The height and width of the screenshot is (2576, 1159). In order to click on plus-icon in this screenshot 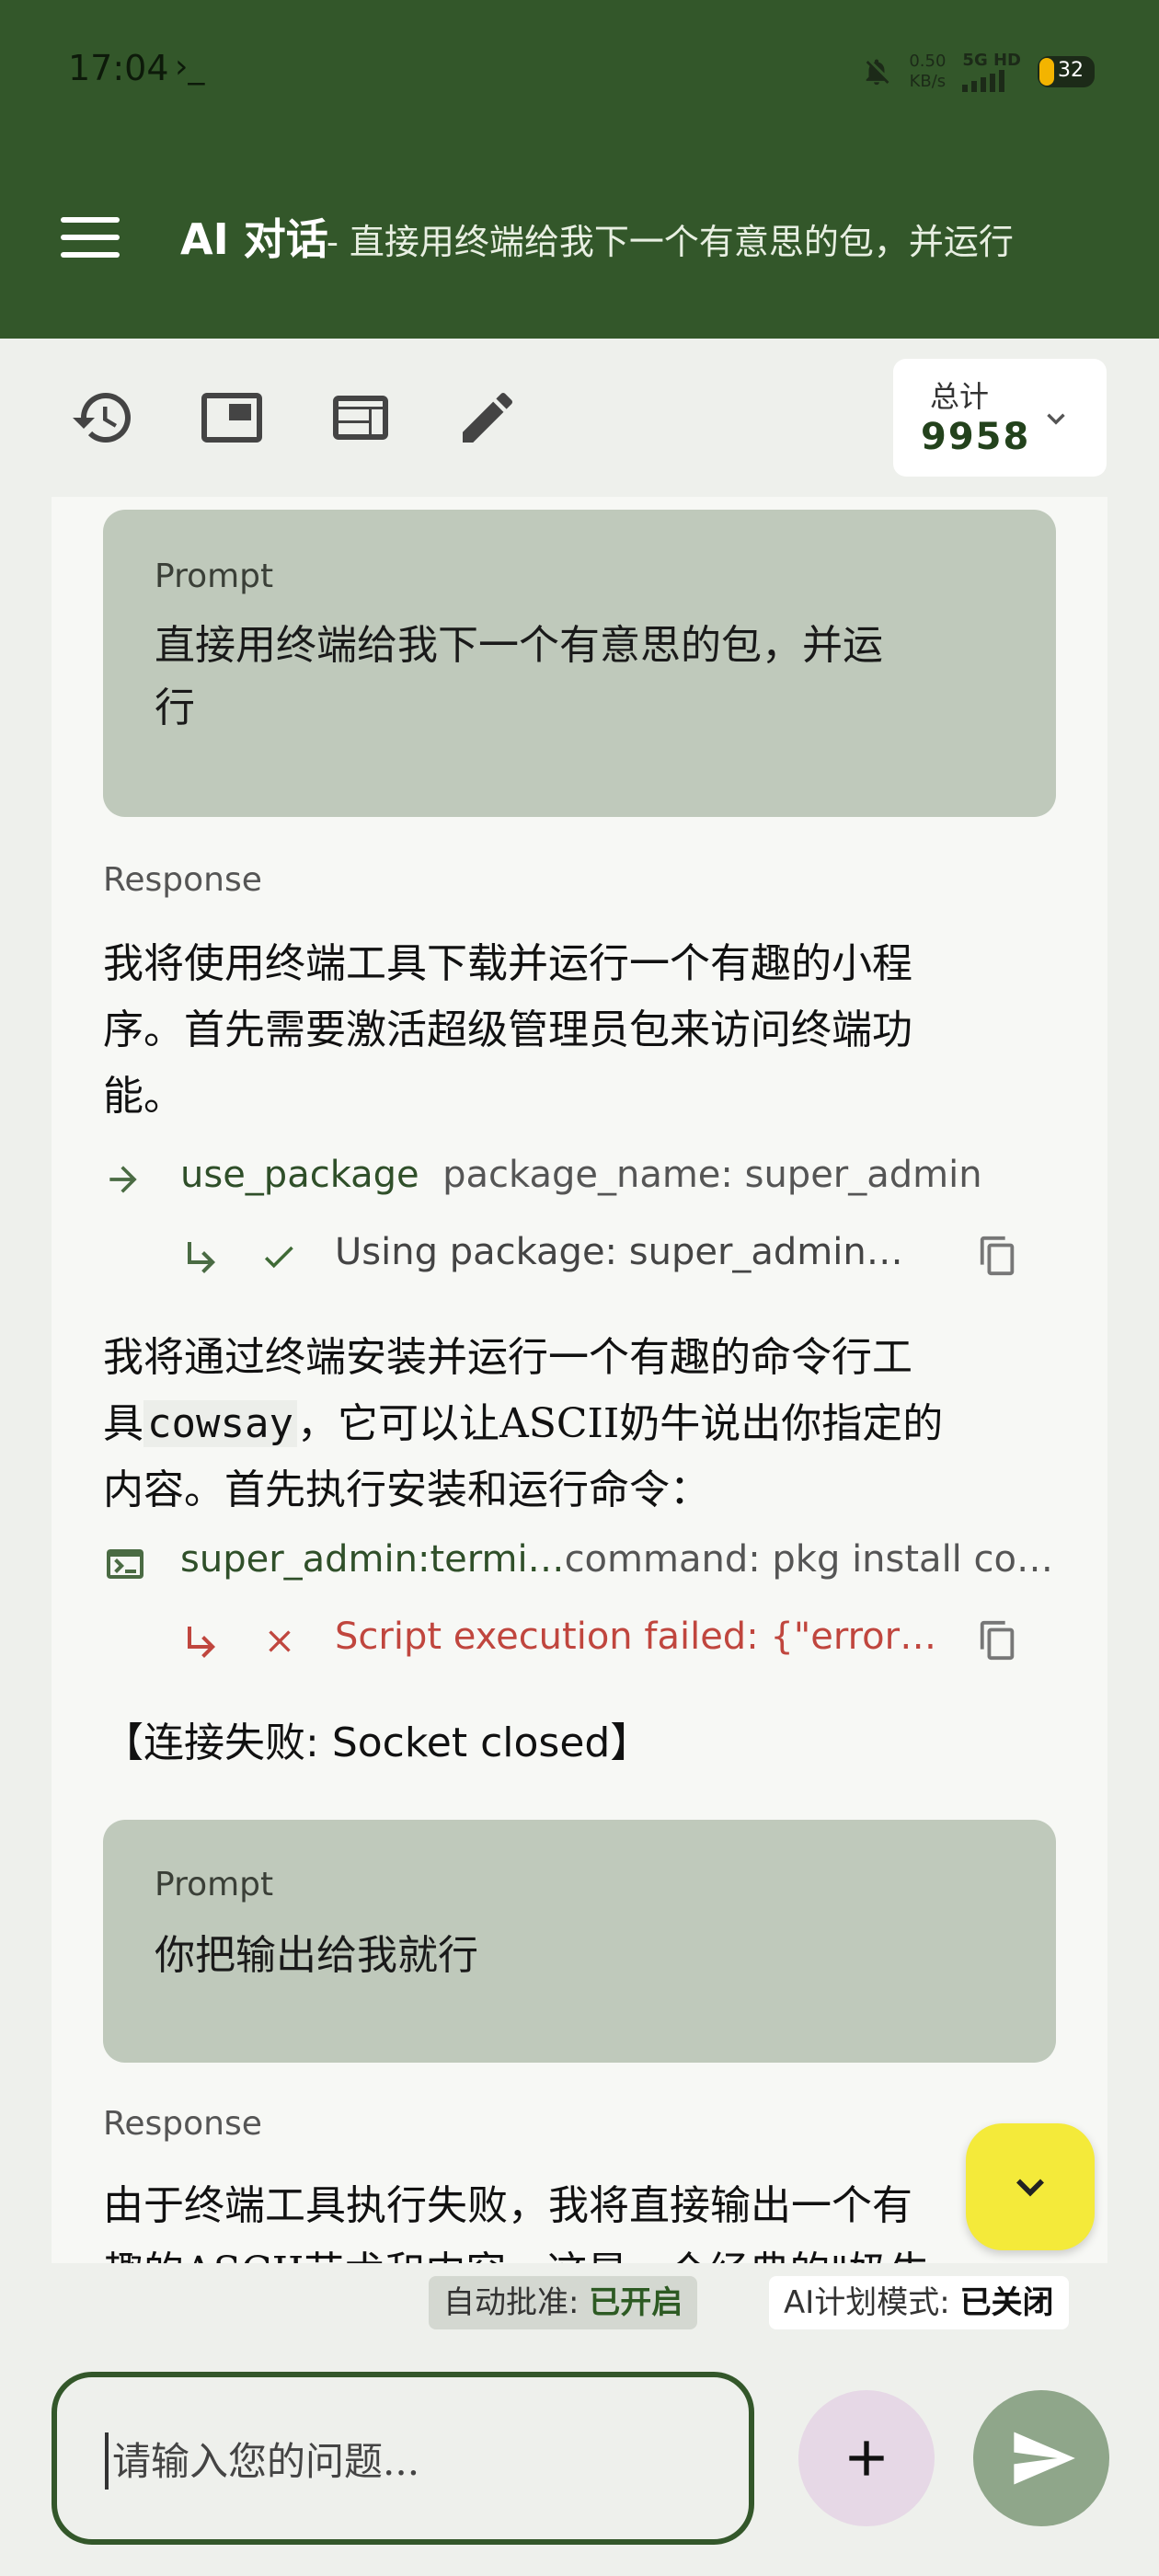, I will do `click(866, 2458)`.